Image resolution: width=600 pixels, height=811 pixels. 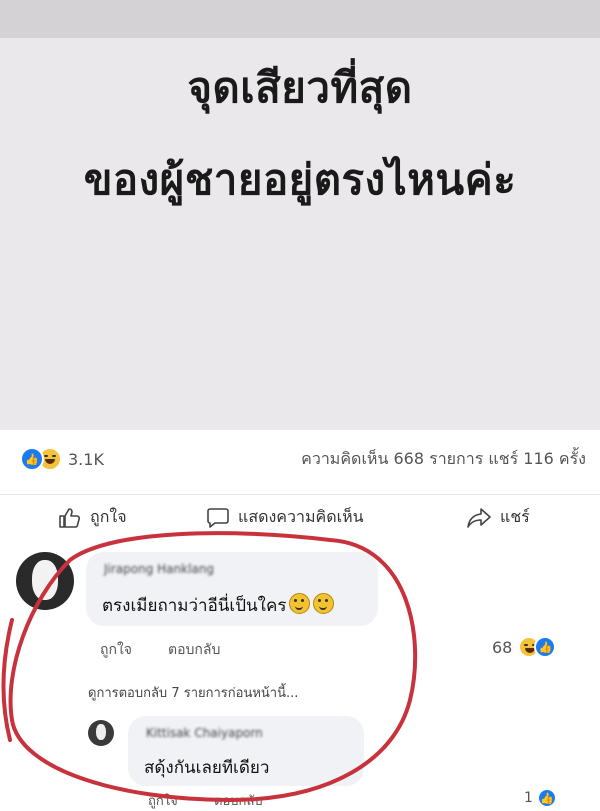 What do you see at coordinates (204, 733) in the screenshot?
I see `reply-author-name: Kittisak Chaiyaporn` at bounding box center [204, 733].